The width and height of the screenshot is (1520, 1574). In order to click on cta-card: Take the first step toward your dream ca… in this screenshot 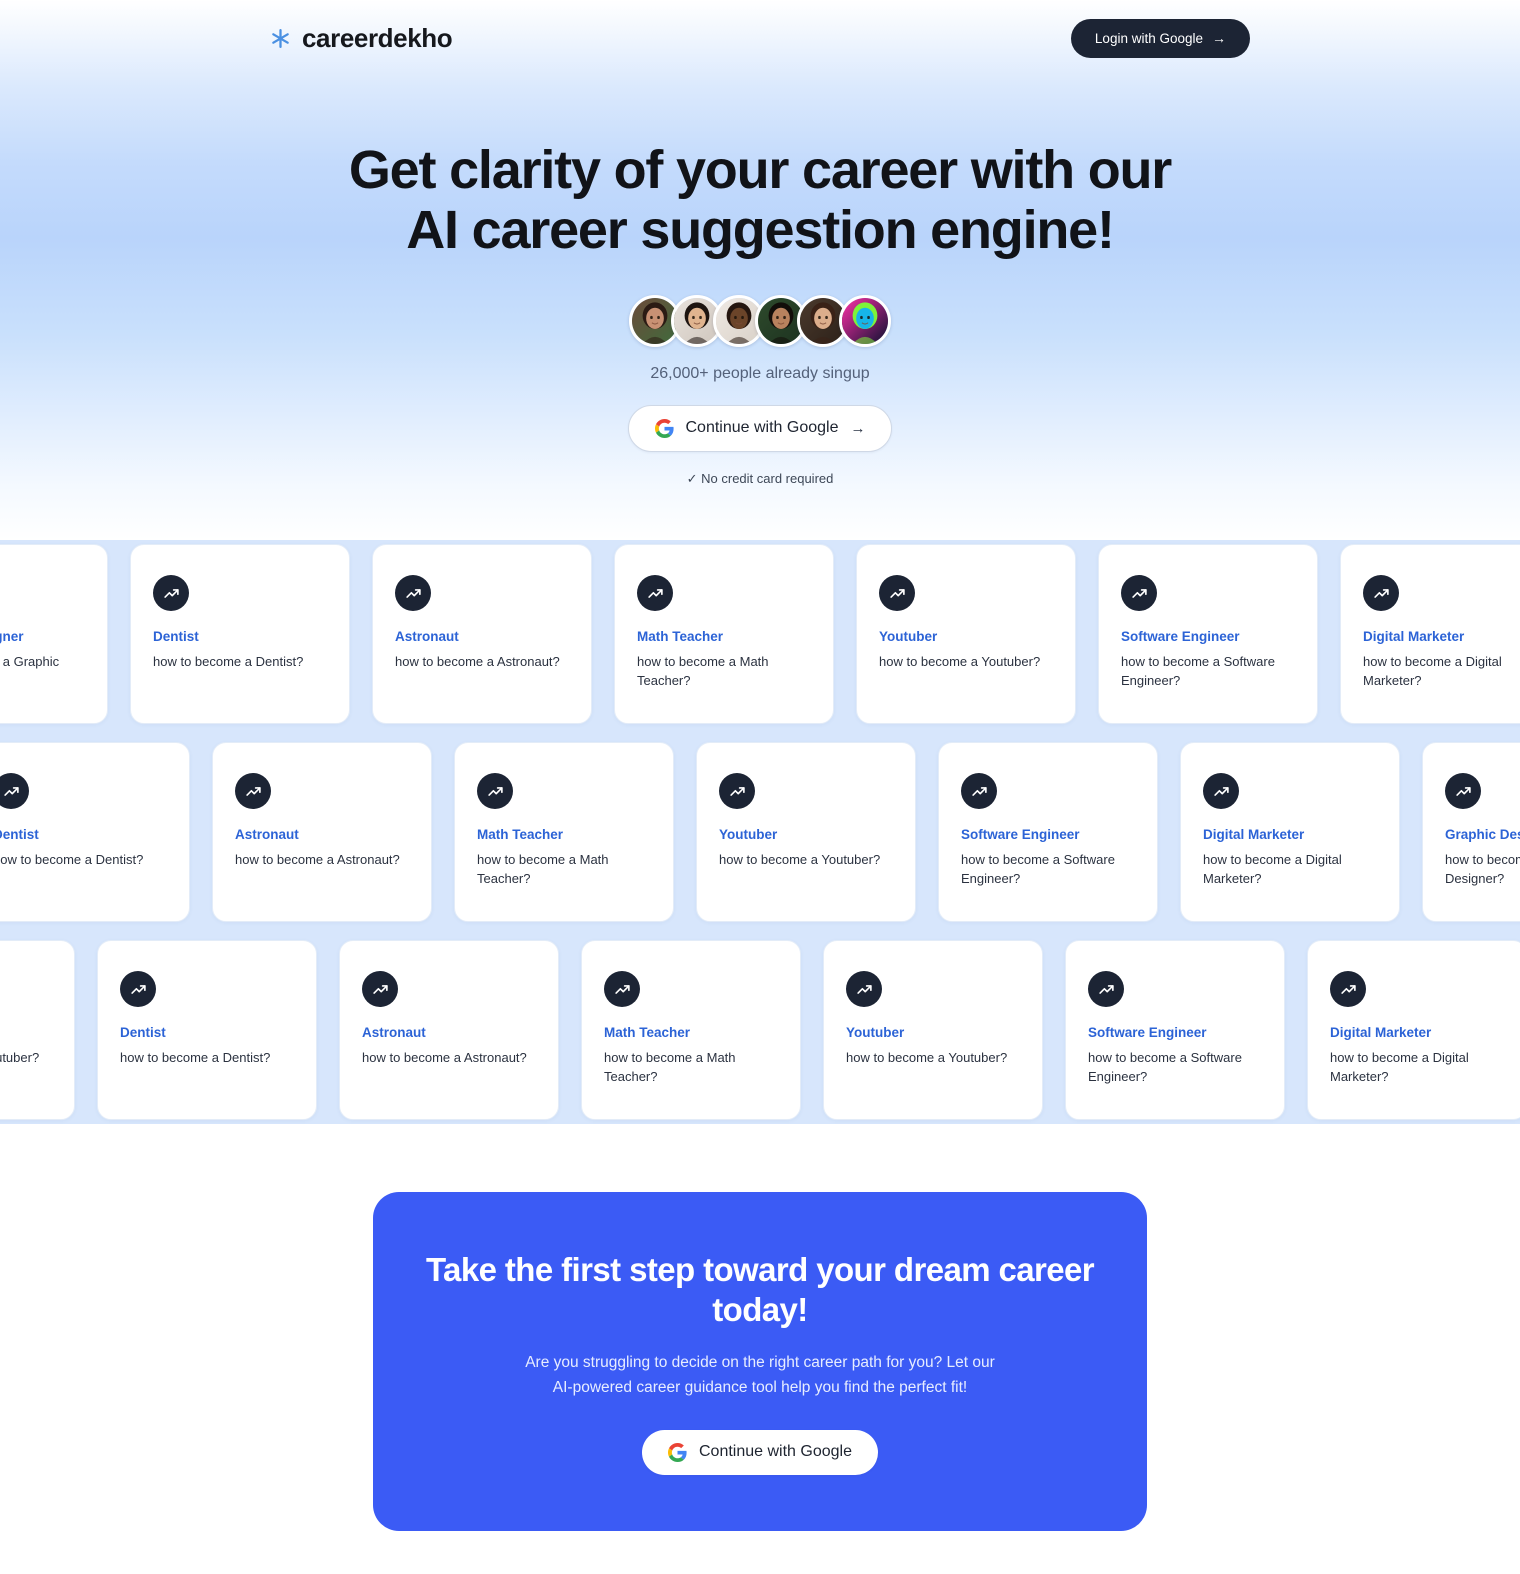, I will do `click(760, 1361)`.